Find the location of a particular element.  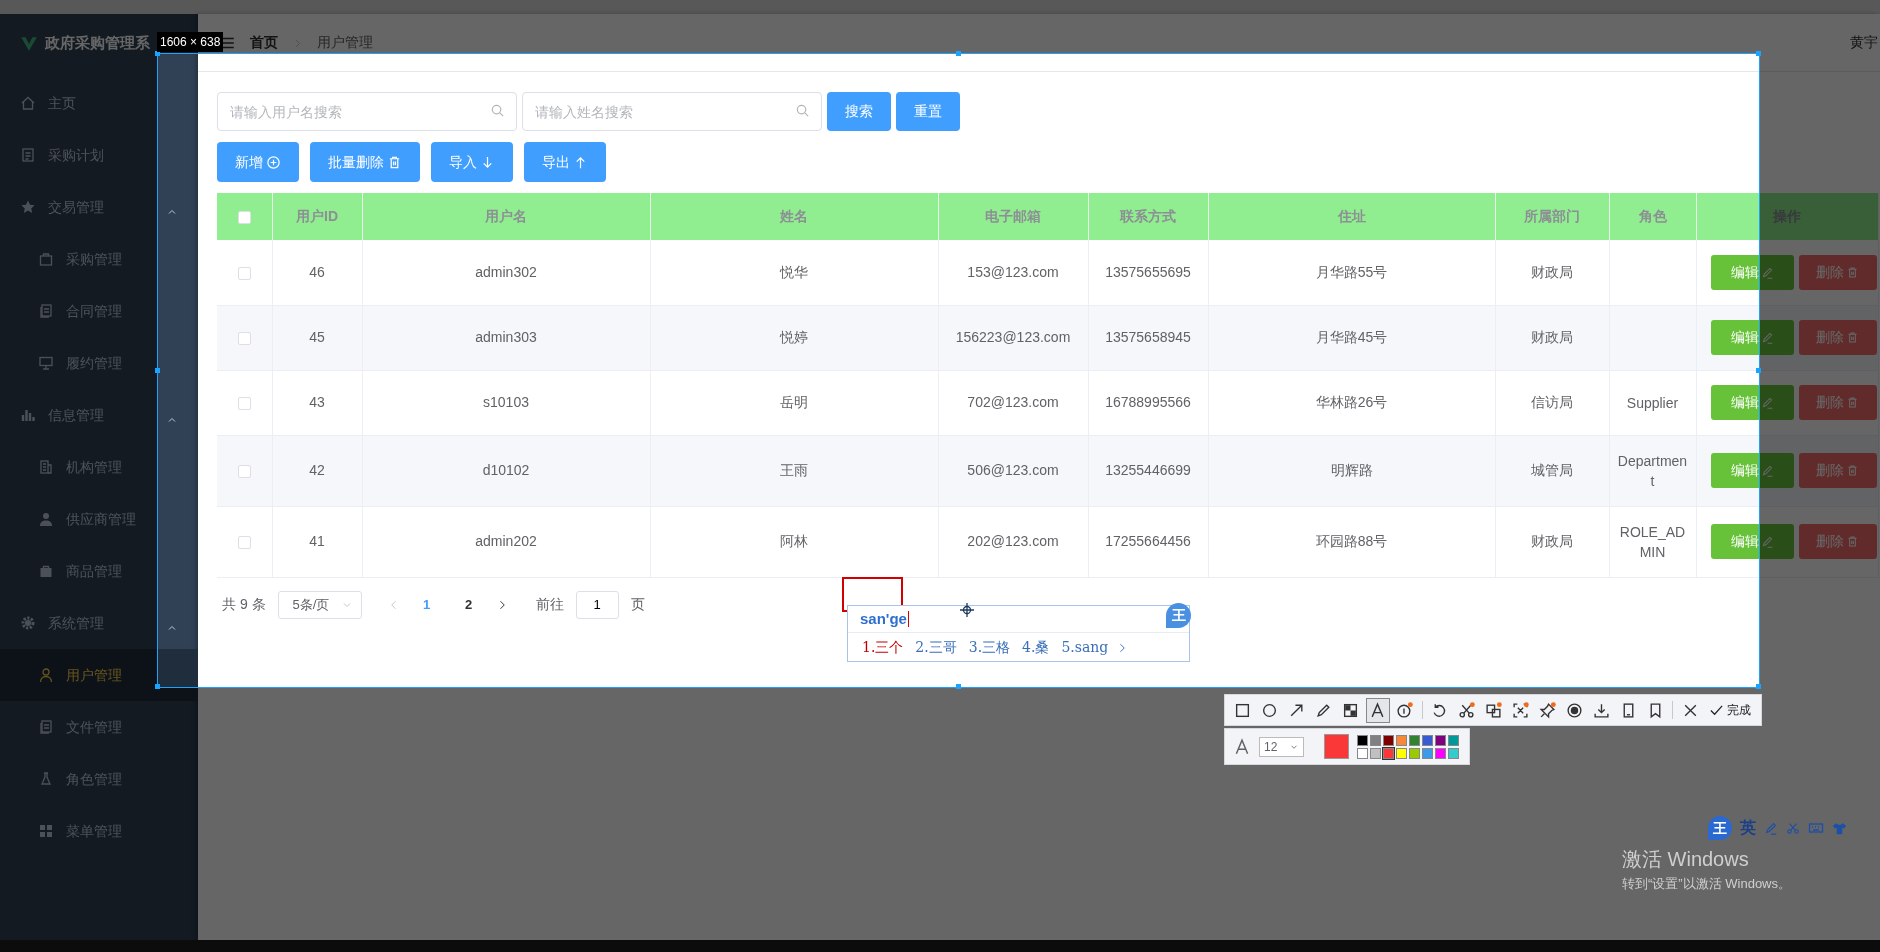

add-button: 新增 is located at coordinates (258, 162).